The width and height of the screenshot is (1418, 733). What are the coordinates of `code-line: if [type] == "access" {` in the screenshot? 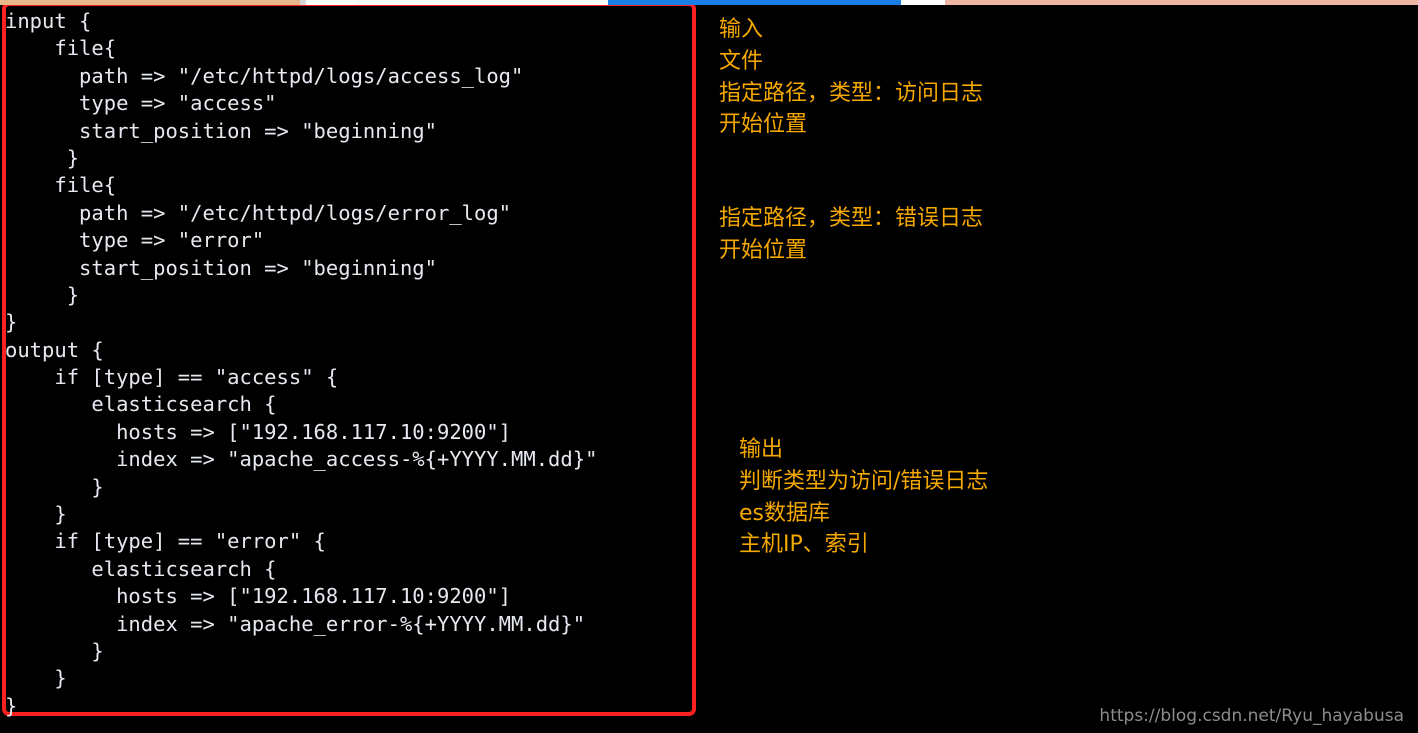 It's located at (172, 377).